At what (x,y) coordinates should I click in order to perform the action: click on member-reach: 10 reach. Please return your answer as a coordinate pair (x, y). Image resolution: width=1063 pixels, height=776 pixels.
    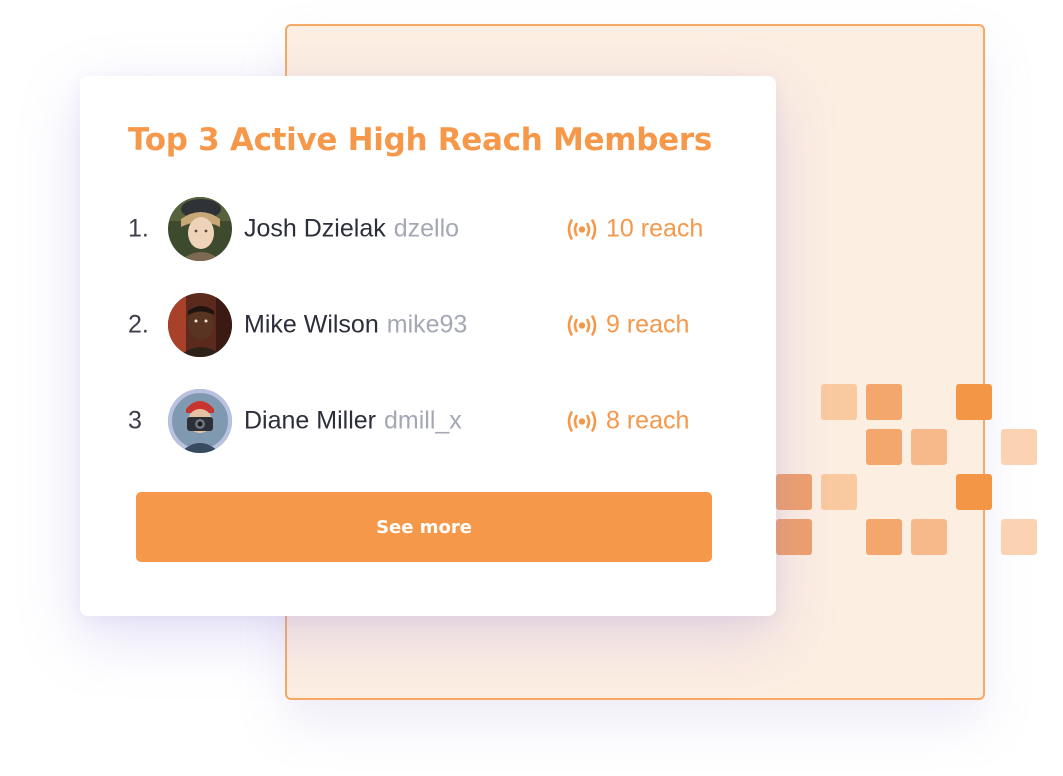
    Looking at the image, I should click on (634, 229).